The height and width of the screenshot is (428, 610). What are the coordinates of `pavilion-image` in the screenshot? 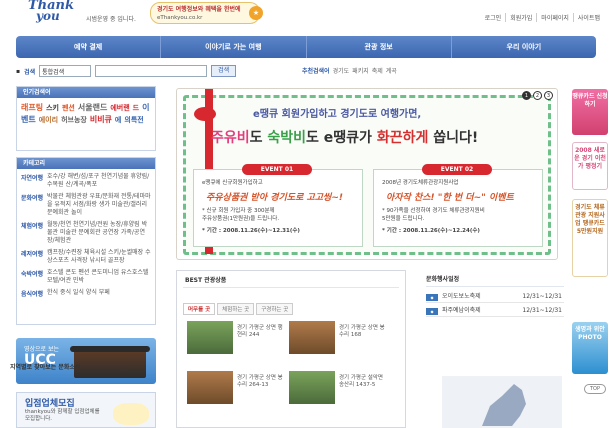 It's located at (110, 362).